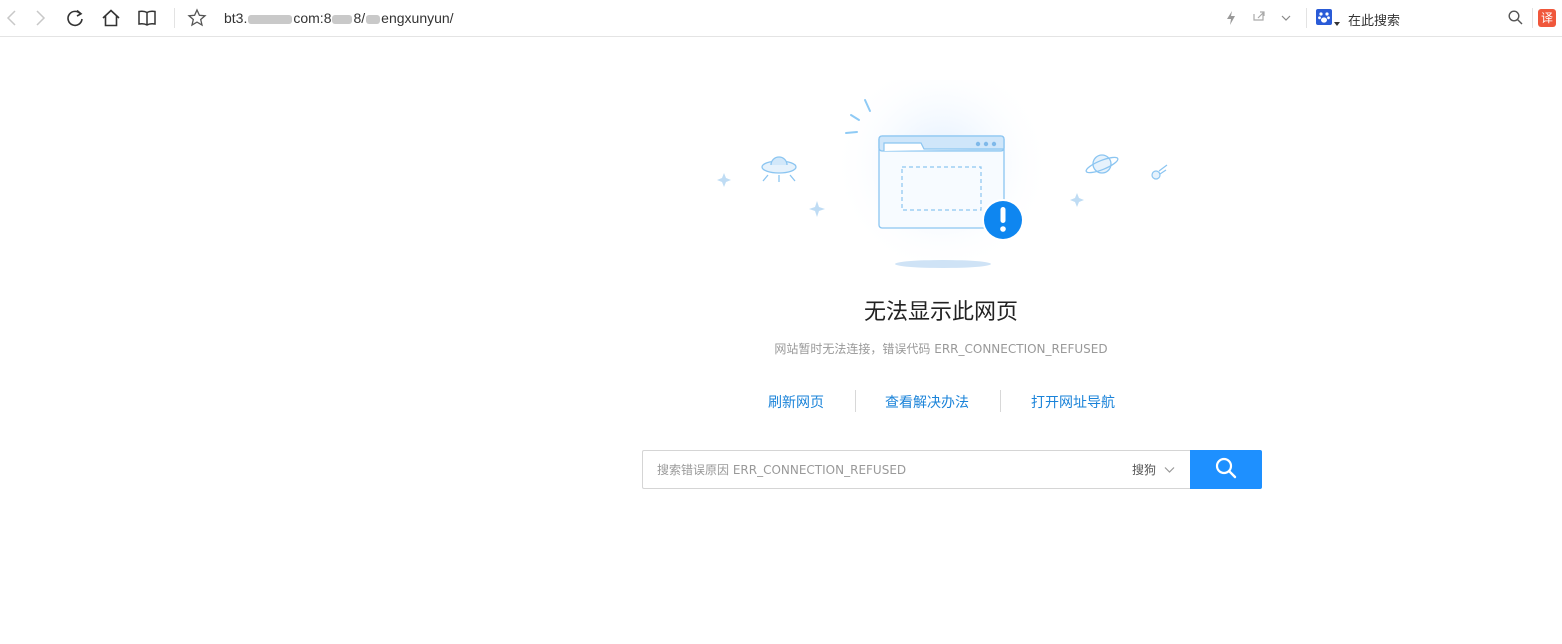 This screenshot has height=644, width=1562. What do you see at coordinates (147, 18) in the screenshot?
I see `reader-mode-icon` at bounding box center [147, 18].